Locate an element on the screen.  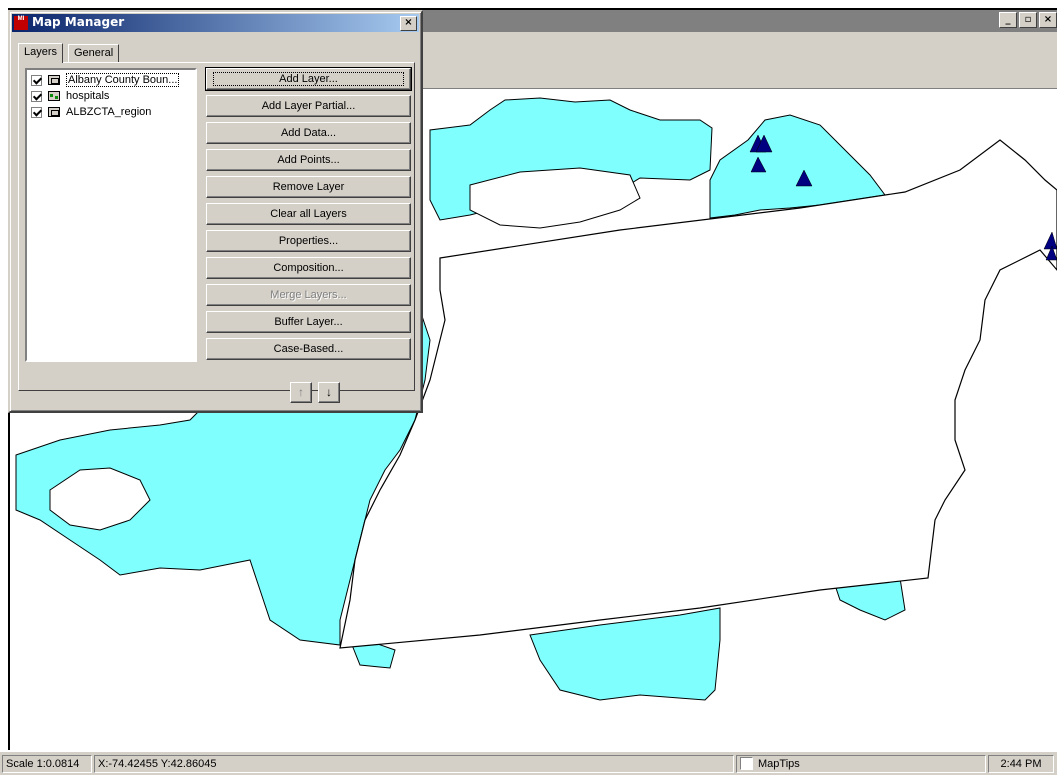
tab-layers: Layers is located at coordinates (41, 53).